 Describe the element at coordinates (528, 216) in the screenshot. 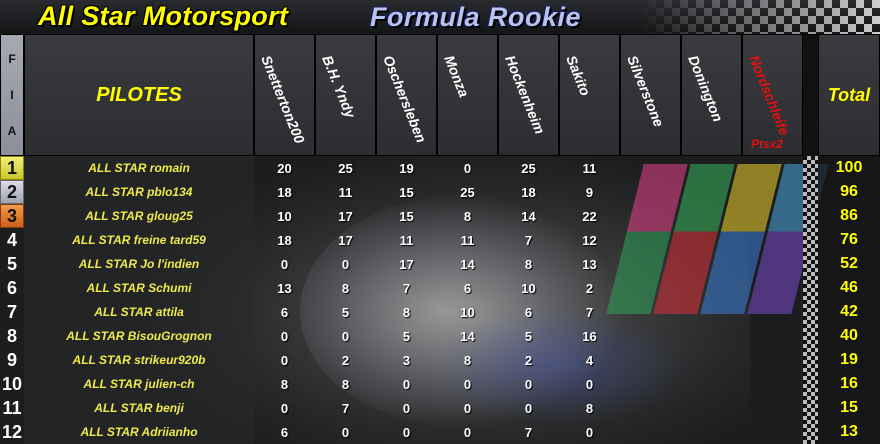

I see `race-points-cell: 14` at that location.